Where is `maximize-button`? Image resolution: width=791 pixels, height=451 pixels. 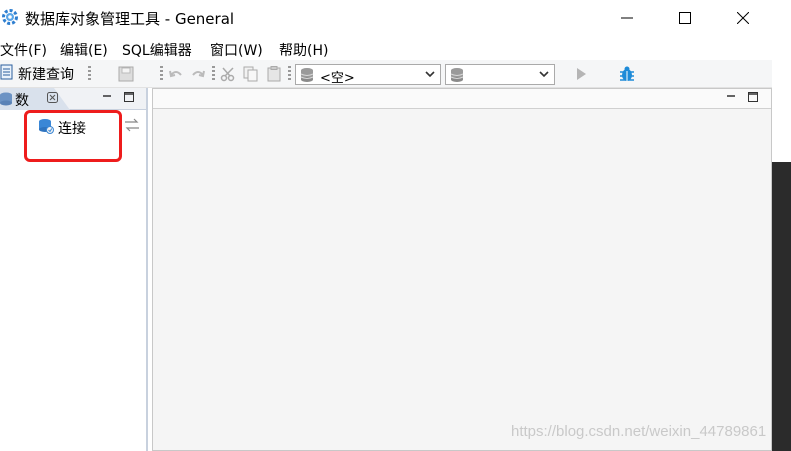
maximize-button is located at coordinates (685, 17).